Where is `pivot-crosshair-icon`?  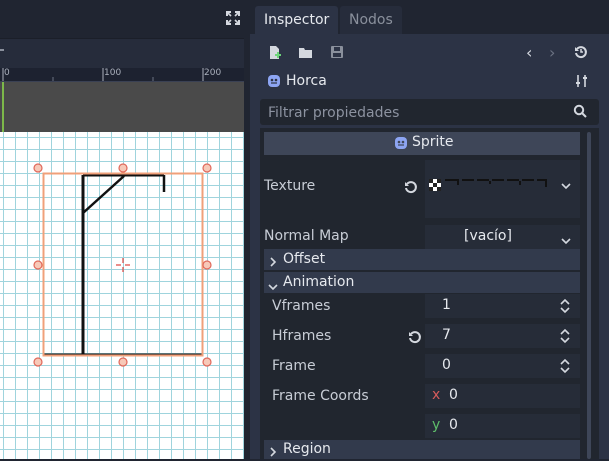
pivot-crosshair-icon is located at coordinates (123, 265).